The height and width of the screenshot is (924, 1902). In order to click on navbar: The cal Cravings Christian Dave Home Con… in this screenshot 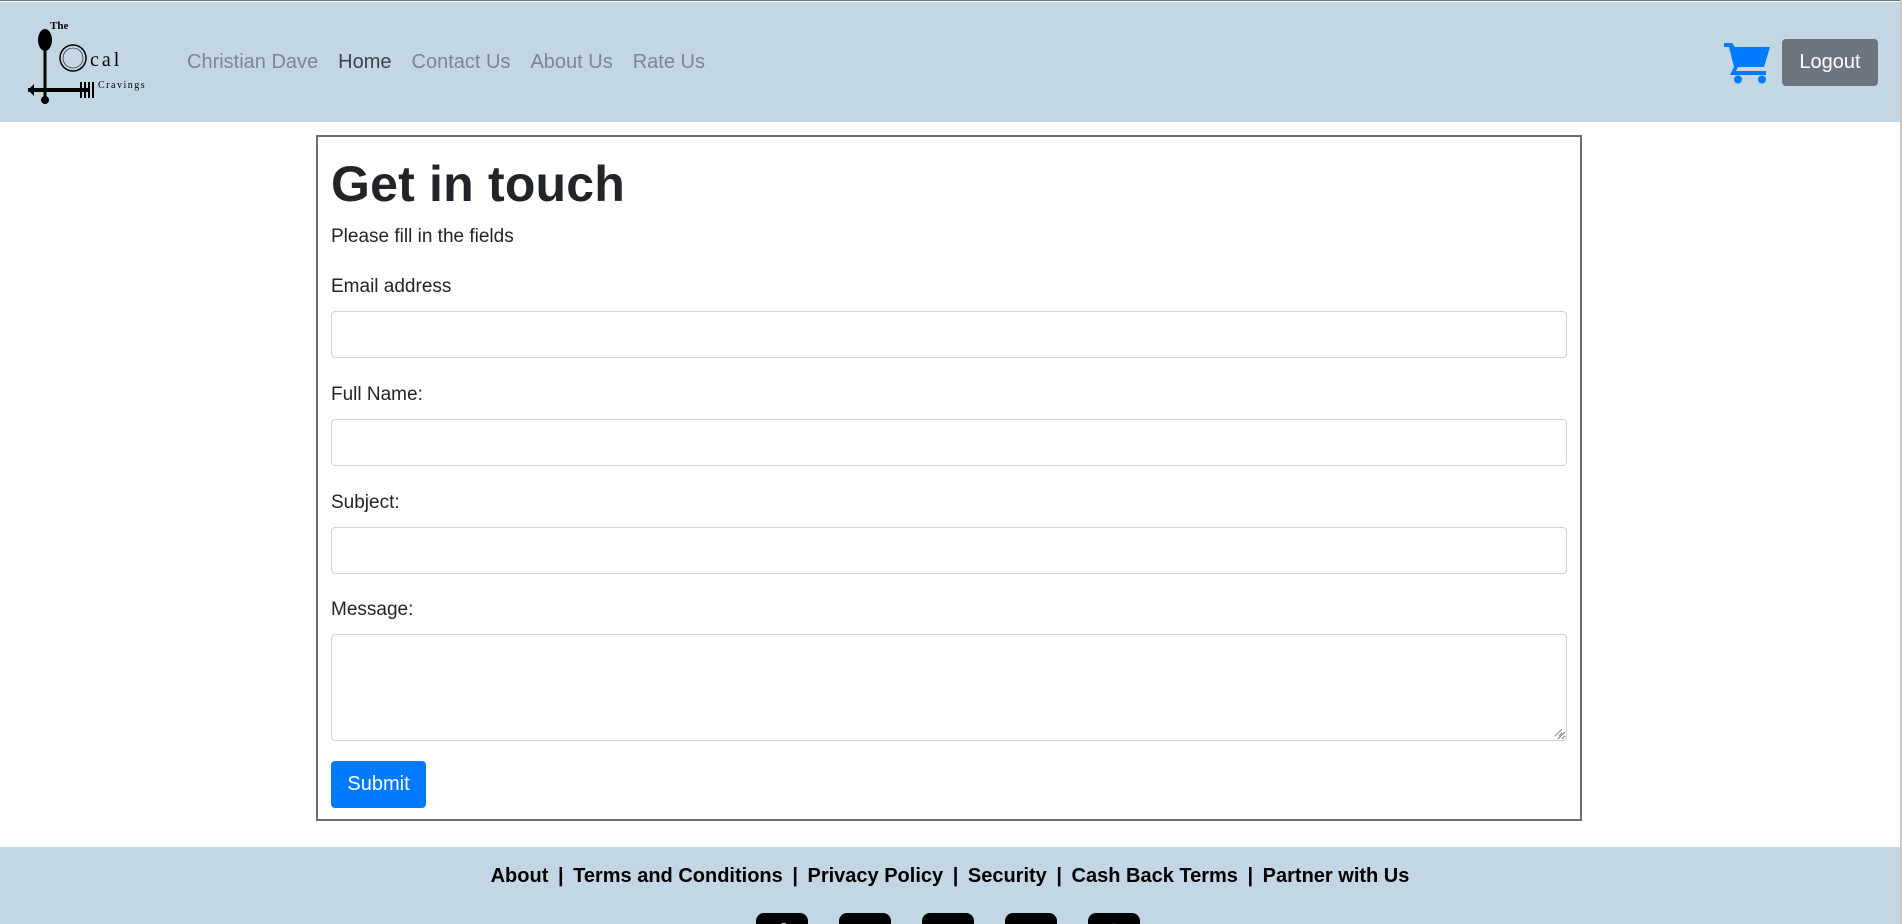, I will do `click(950, 62)`.